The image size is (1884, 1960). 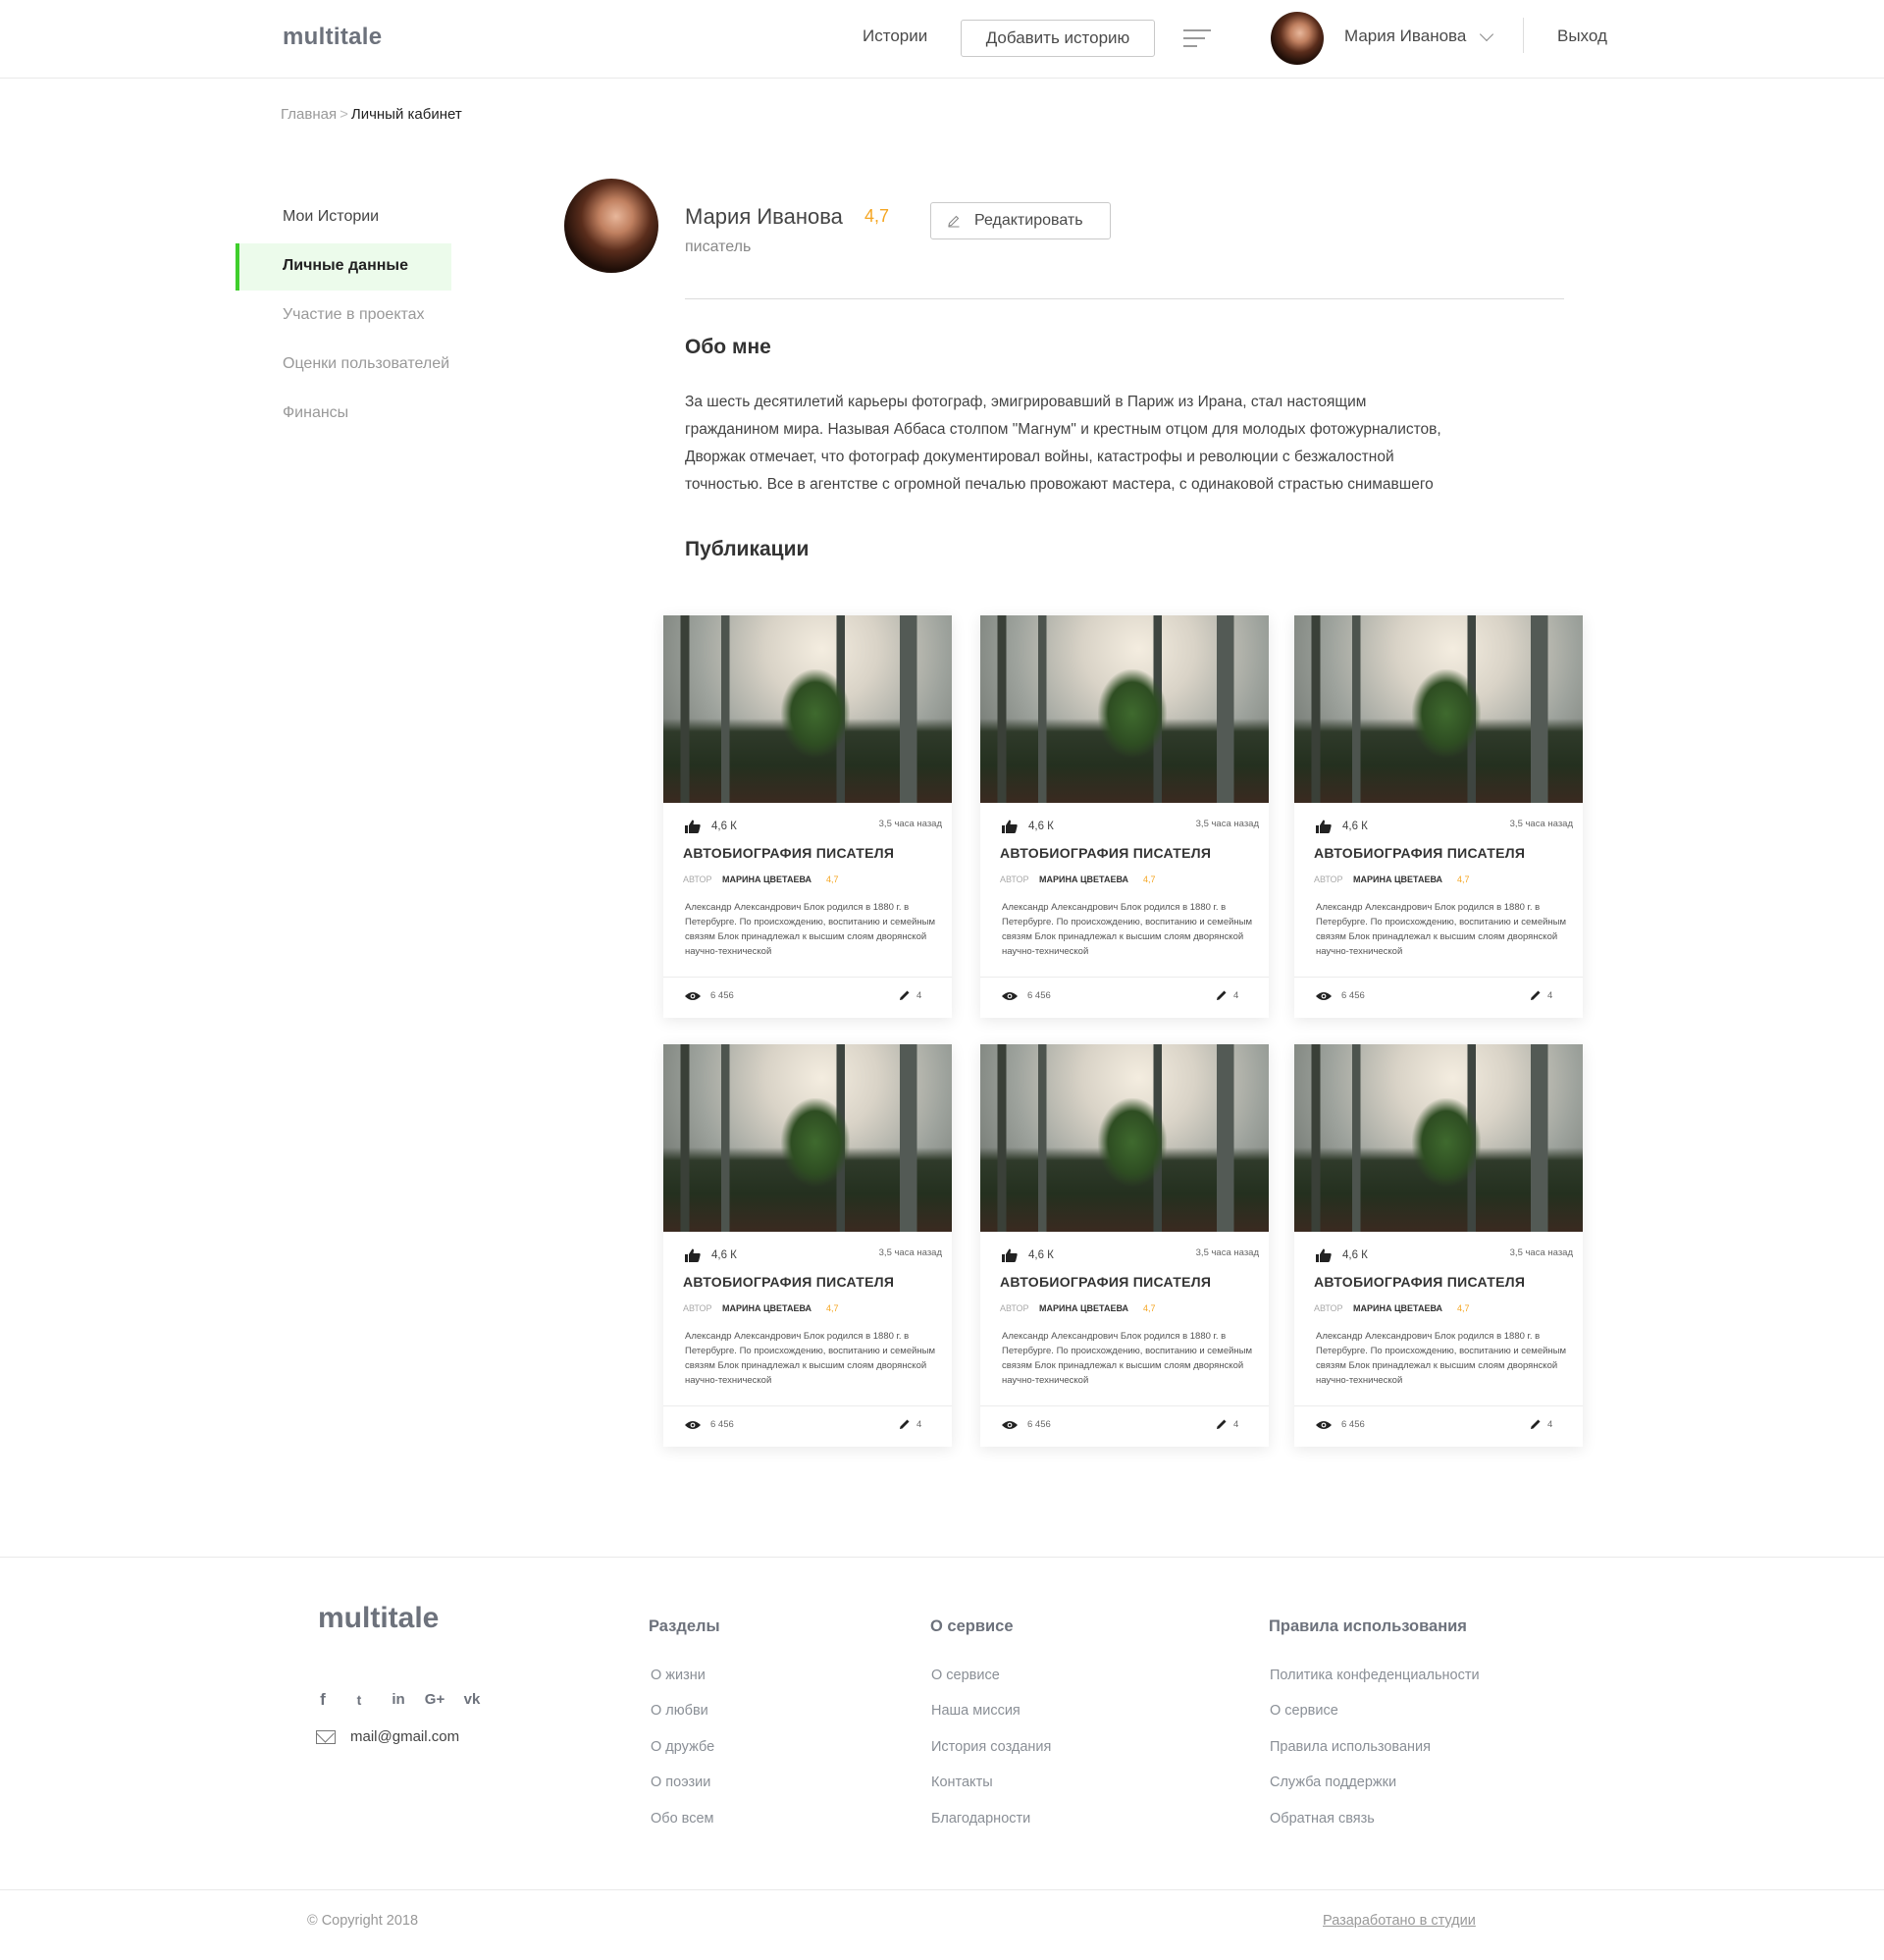 I want to click on footer-link: Служба поддержки, so click(x=1333, y=1782).